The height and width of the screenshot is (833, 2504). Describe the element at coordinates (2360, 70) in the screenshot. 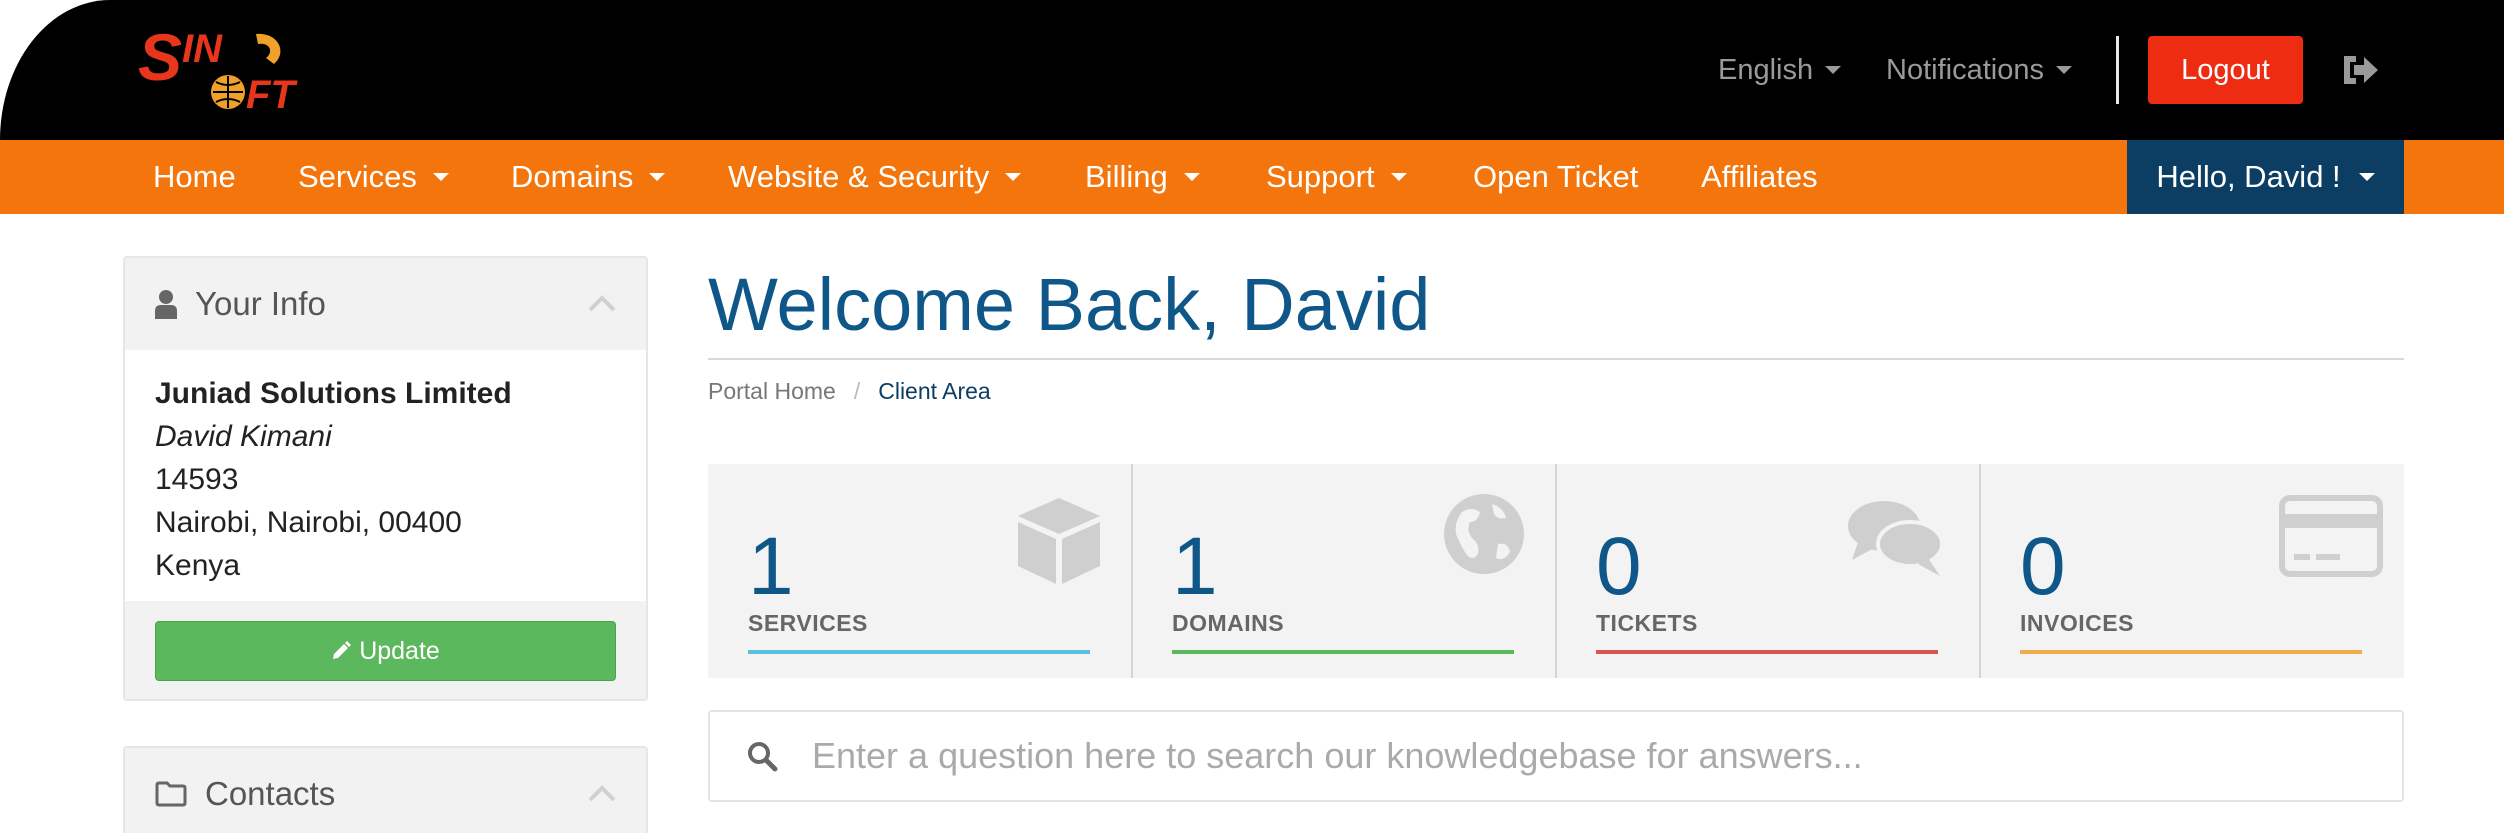

I see `sign-out-icon` at that location.